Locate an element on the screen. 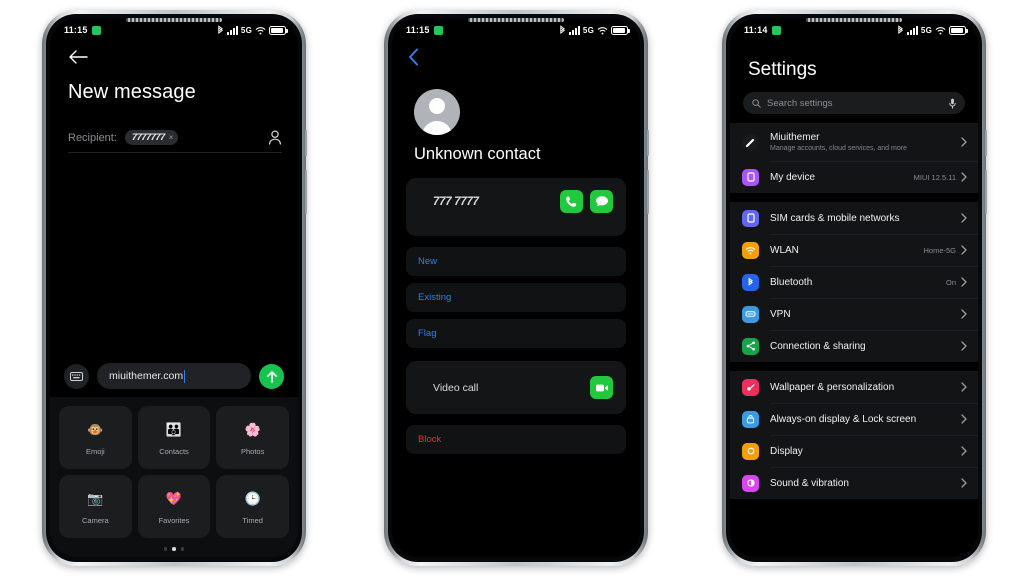 This screenshot has height=576, width=1024. attachment-label: Timed is located at coordinates (252, 520).